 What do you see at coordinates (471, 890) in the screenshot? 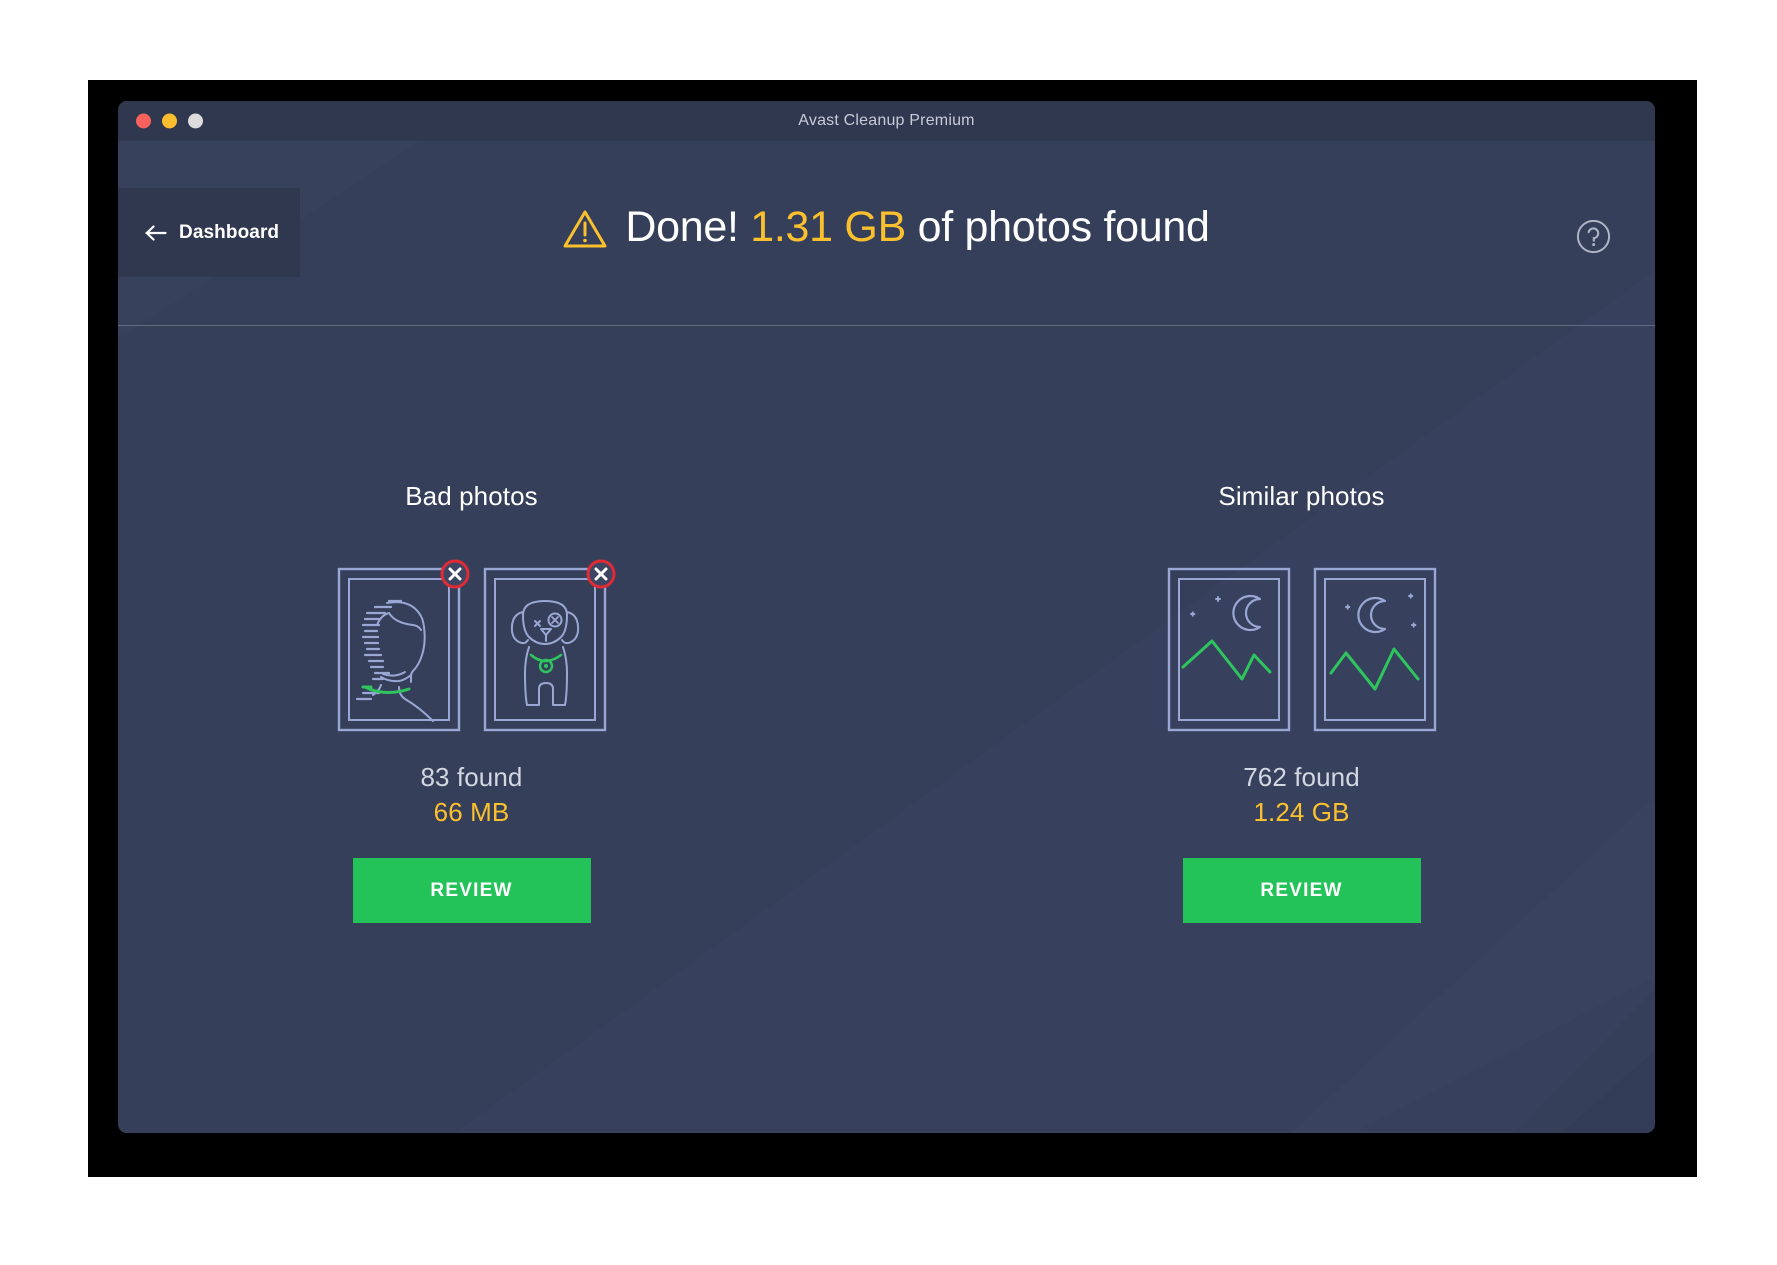
I see `review-bad-photos-button: REVIEW` at bounding box center [471, 890].